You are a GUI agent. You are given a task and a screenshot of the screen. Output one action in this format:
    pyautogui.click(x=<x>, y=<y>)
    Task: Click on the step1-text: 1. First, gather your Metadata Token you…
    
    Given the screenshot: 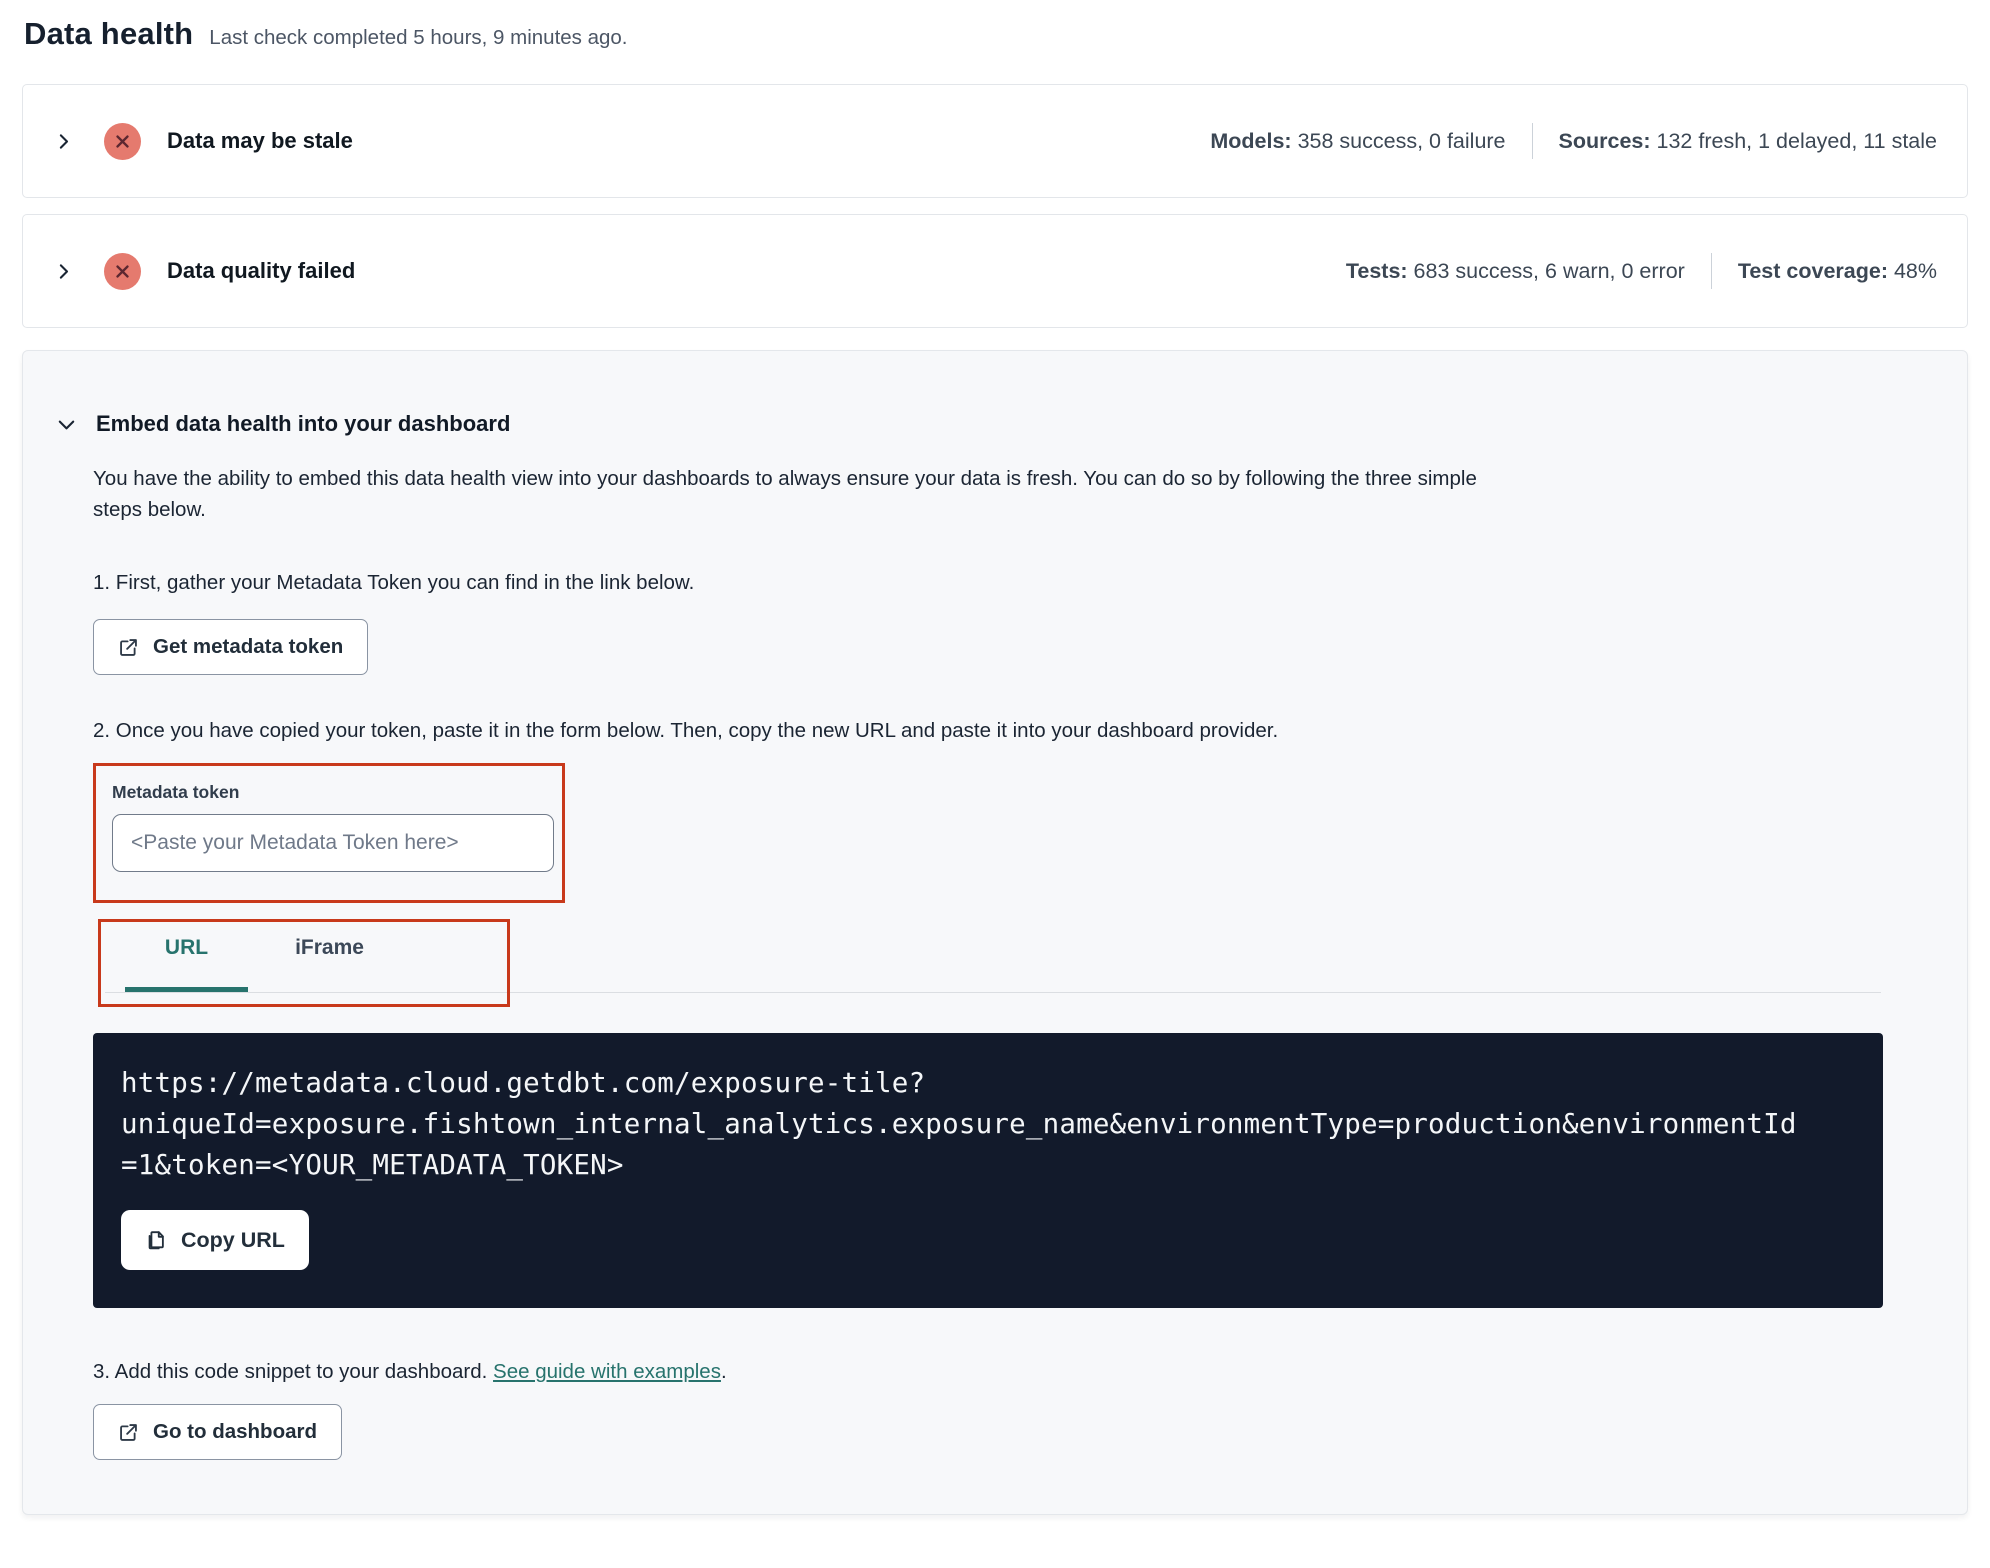 What is the action you would take?
    pyautogui.click(x=394, y=582)
    